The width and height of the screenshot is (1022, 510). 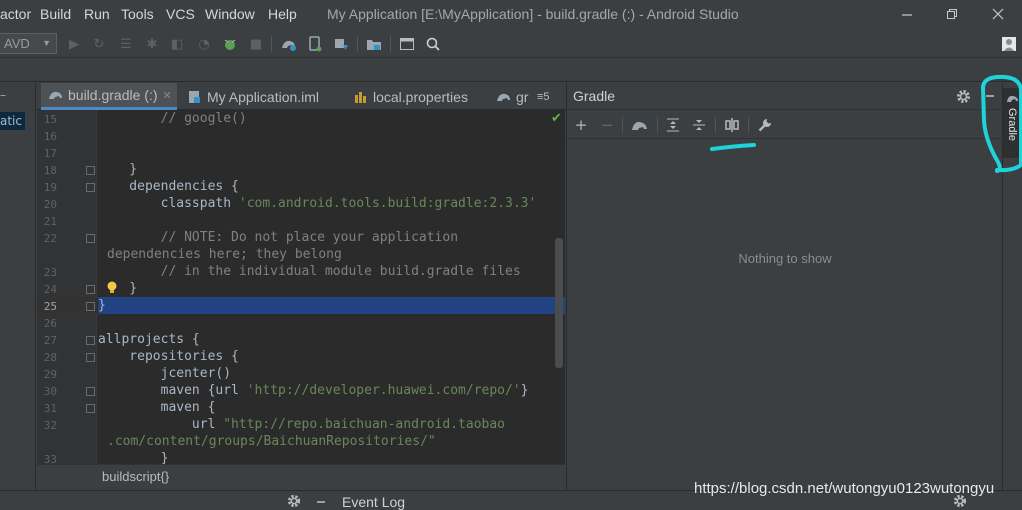 I want to click on run-icon: ▶, so click(x=74, y=44).